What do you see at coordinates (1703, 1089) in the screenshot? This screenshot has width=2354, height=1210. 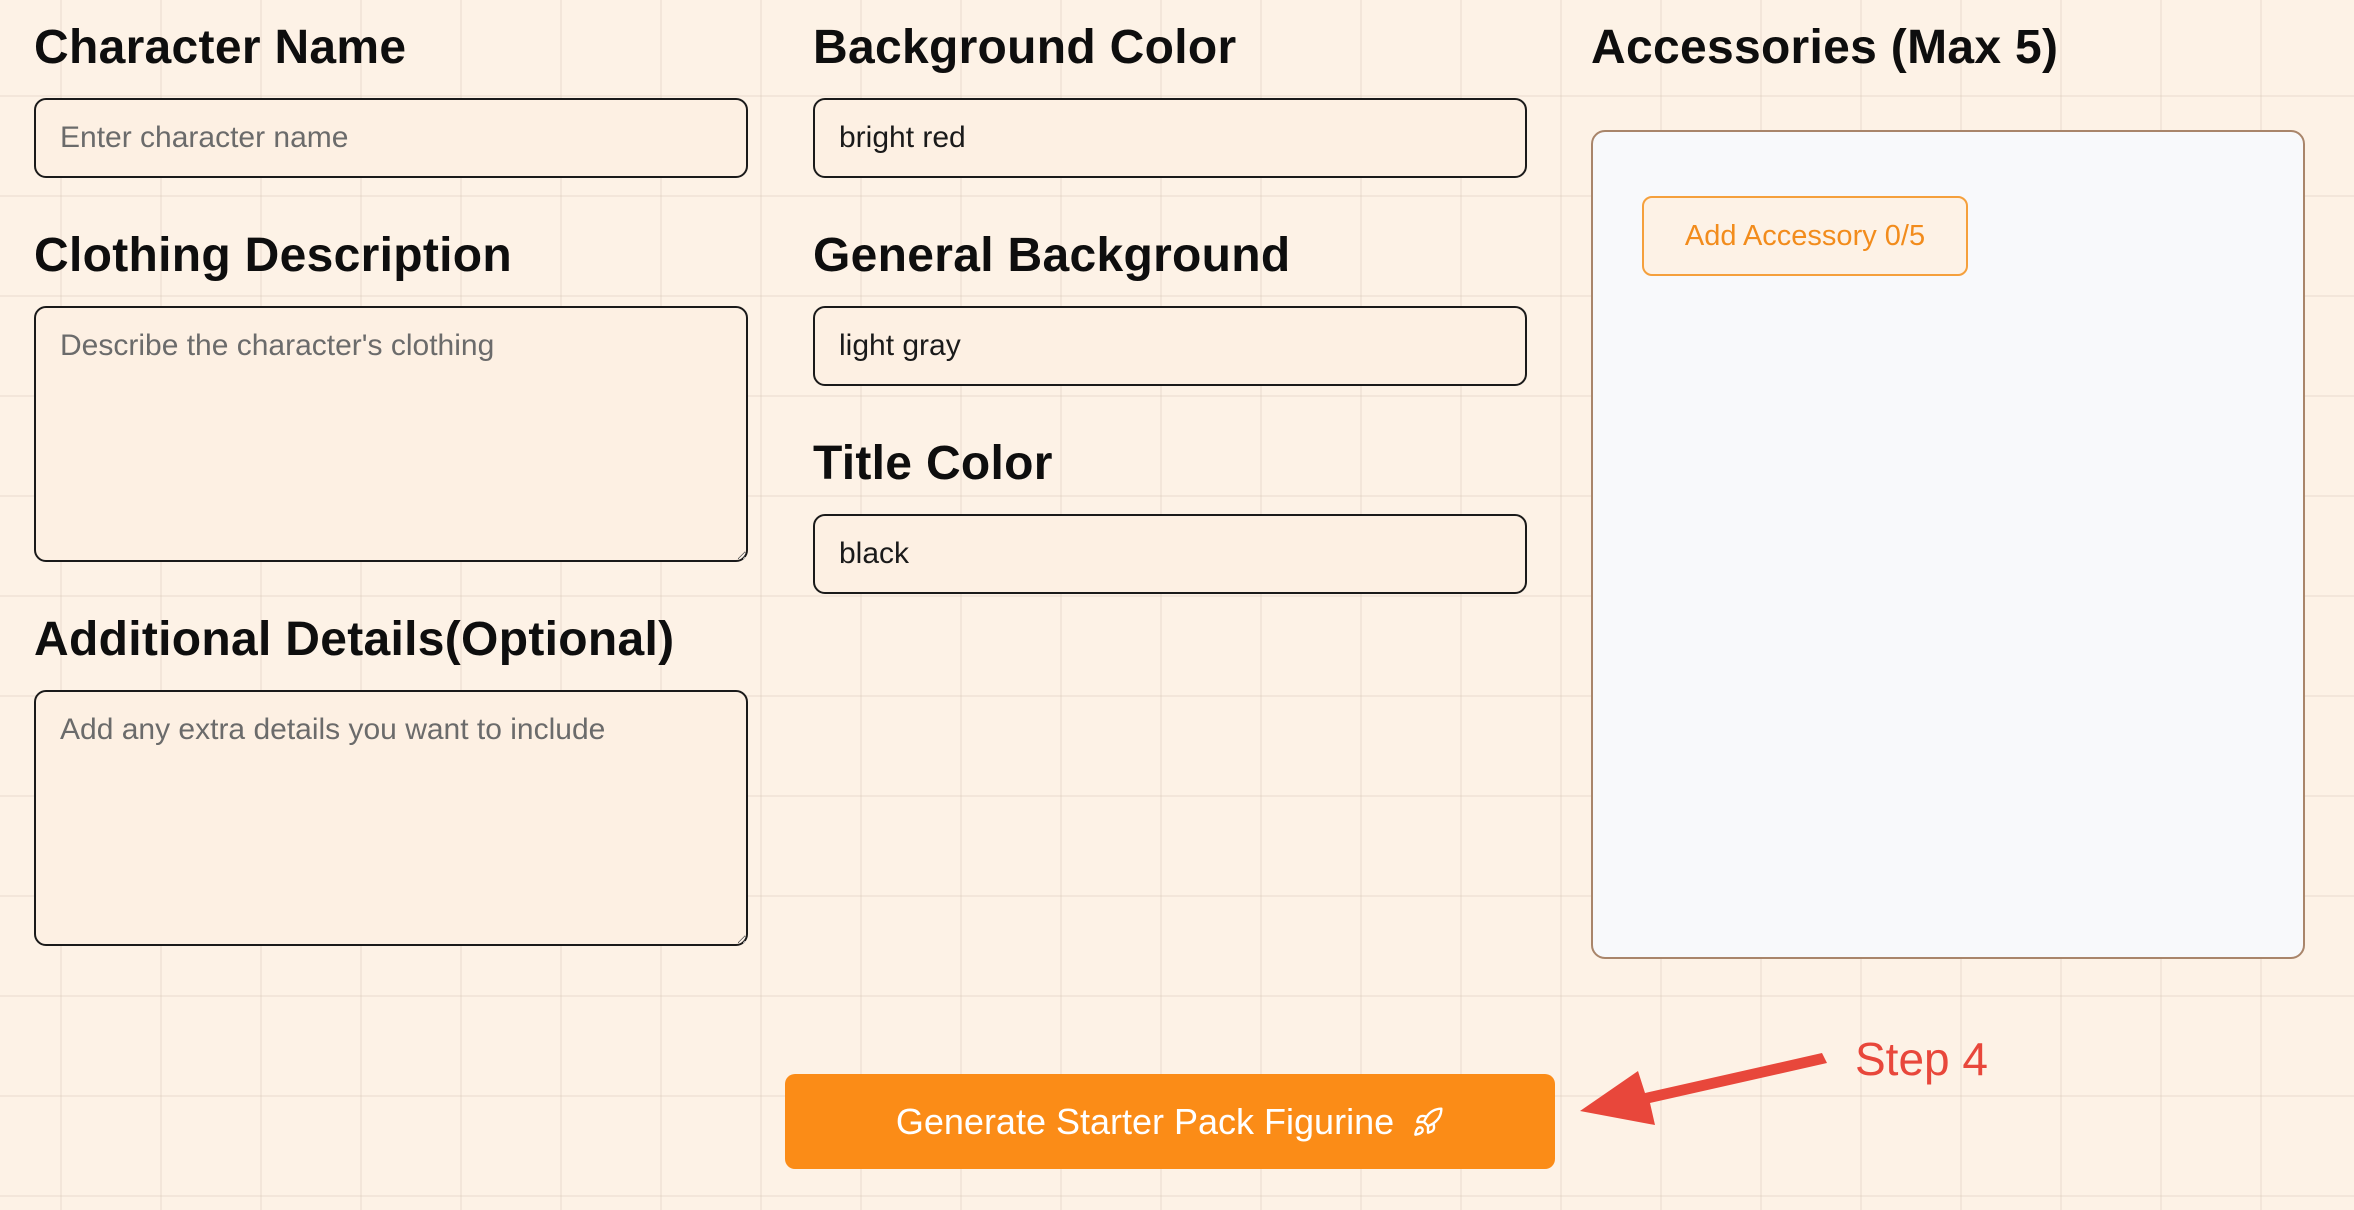 I see `annotation-arrow-icon` at bounding box center [1703, 1089].